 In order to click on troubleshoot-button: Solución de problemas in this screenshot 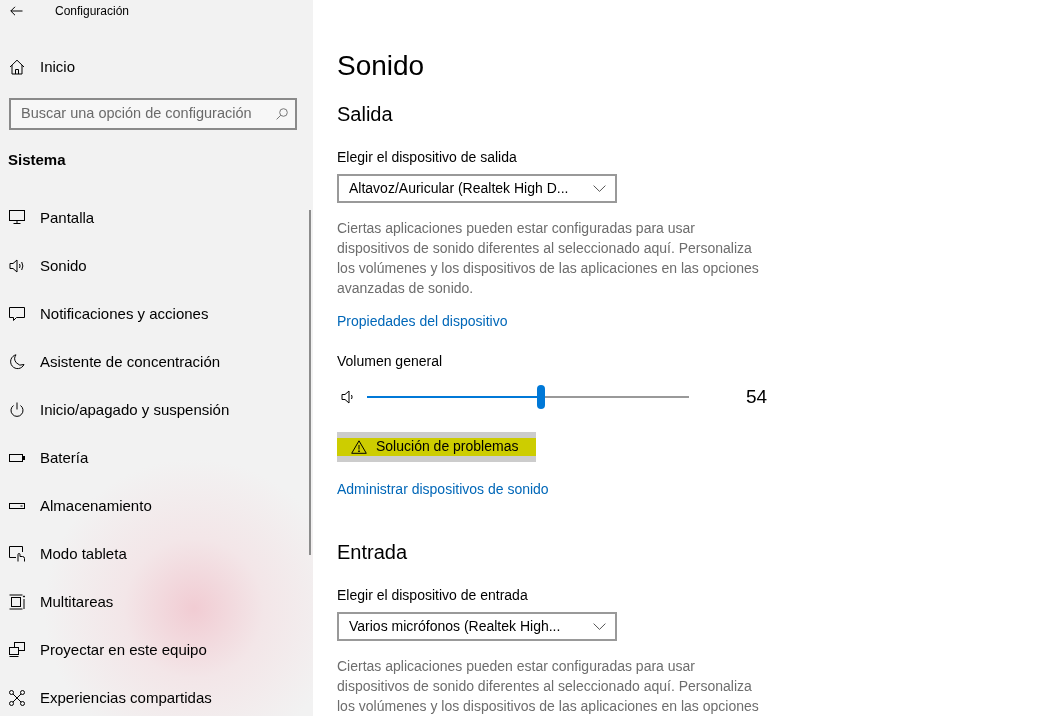, I will do `click(437, 447)`.